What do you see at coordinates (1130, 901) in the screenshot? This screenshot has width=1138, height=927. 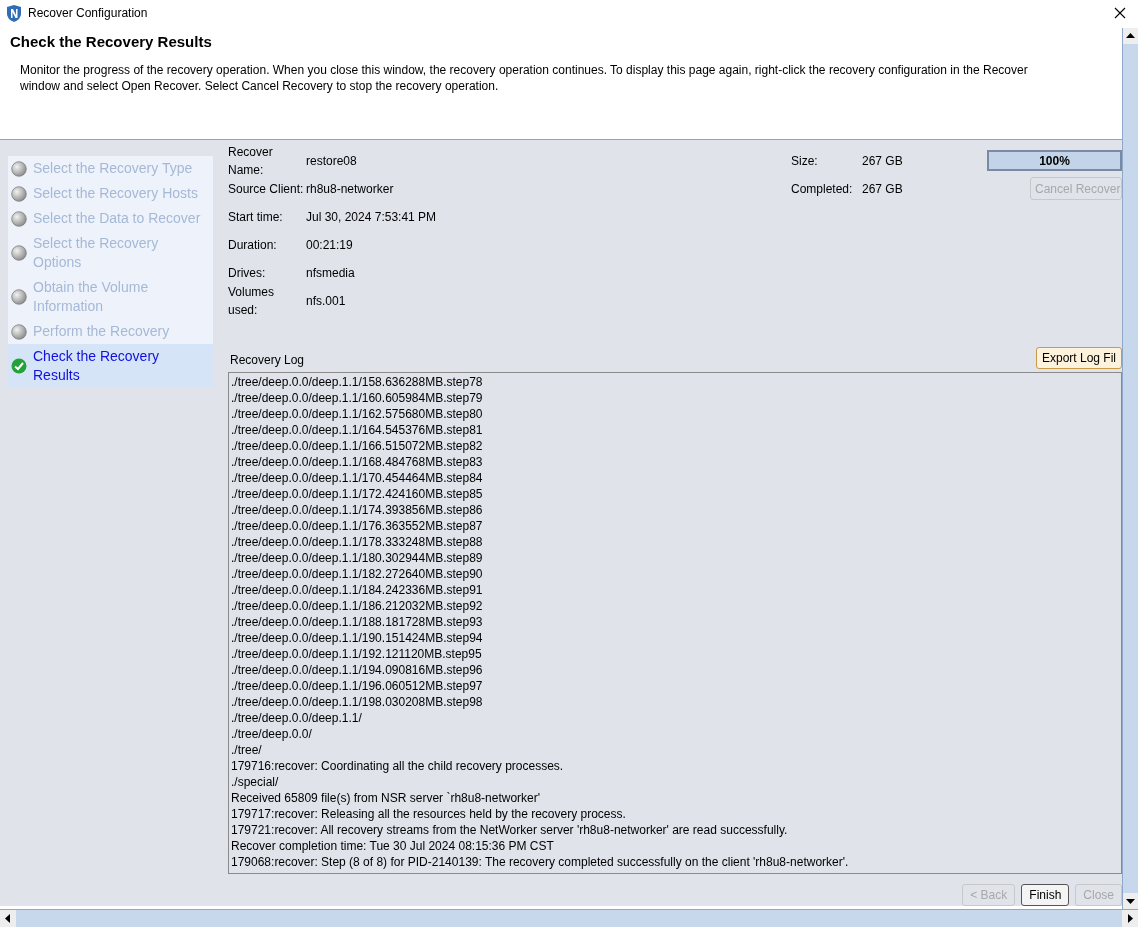 I see `scroll-down-icon` at bounding box center [1130, 901].